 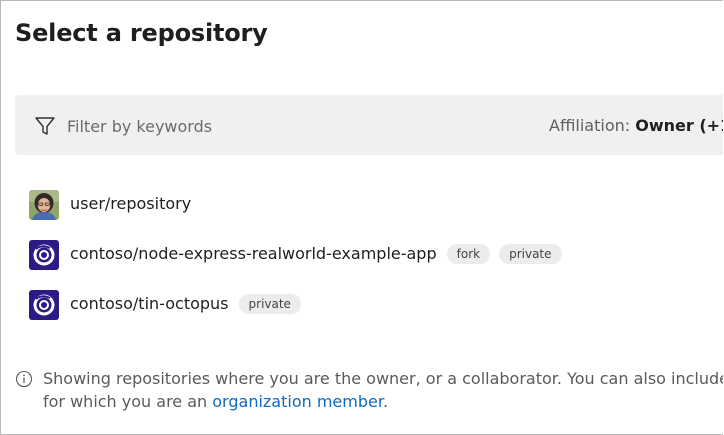 What do you see at coordinates (45, 126) in the screenshot?
I see `filter-icon` at bounding box center [45, 126].